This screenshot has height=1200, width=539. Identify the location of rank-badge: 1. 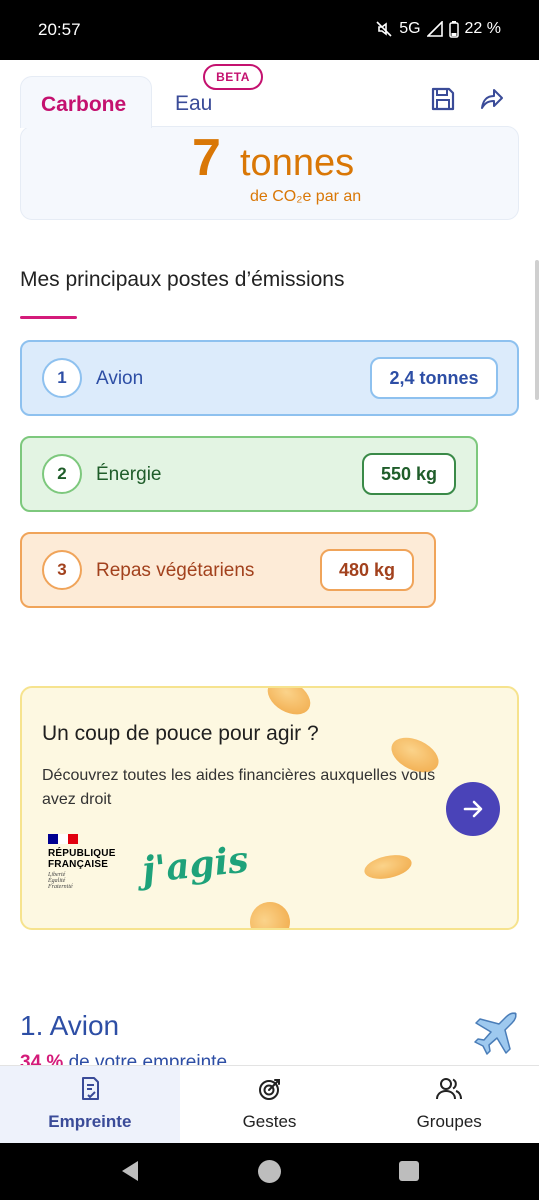
(62, 378).